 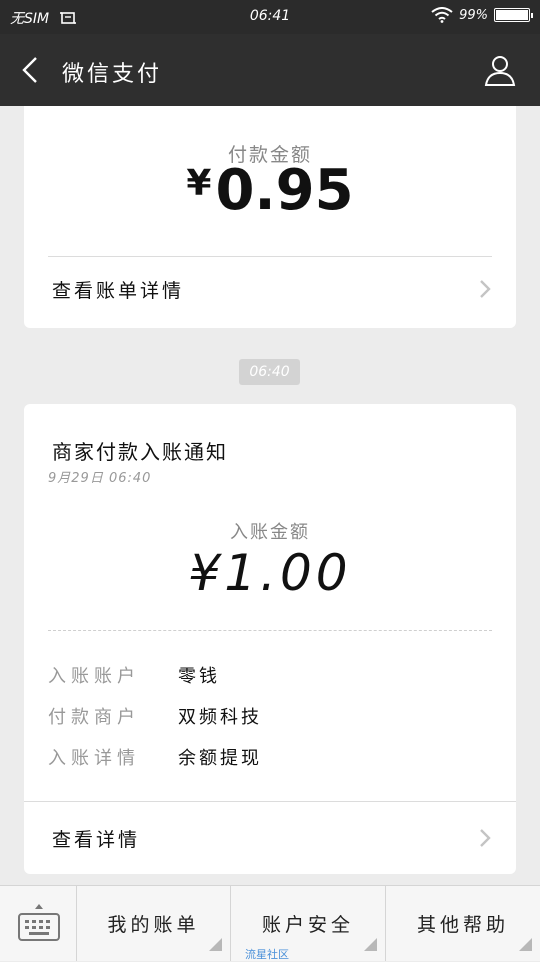 I want to click on menu-label: 其他帮助, so click(x=462, y=925).